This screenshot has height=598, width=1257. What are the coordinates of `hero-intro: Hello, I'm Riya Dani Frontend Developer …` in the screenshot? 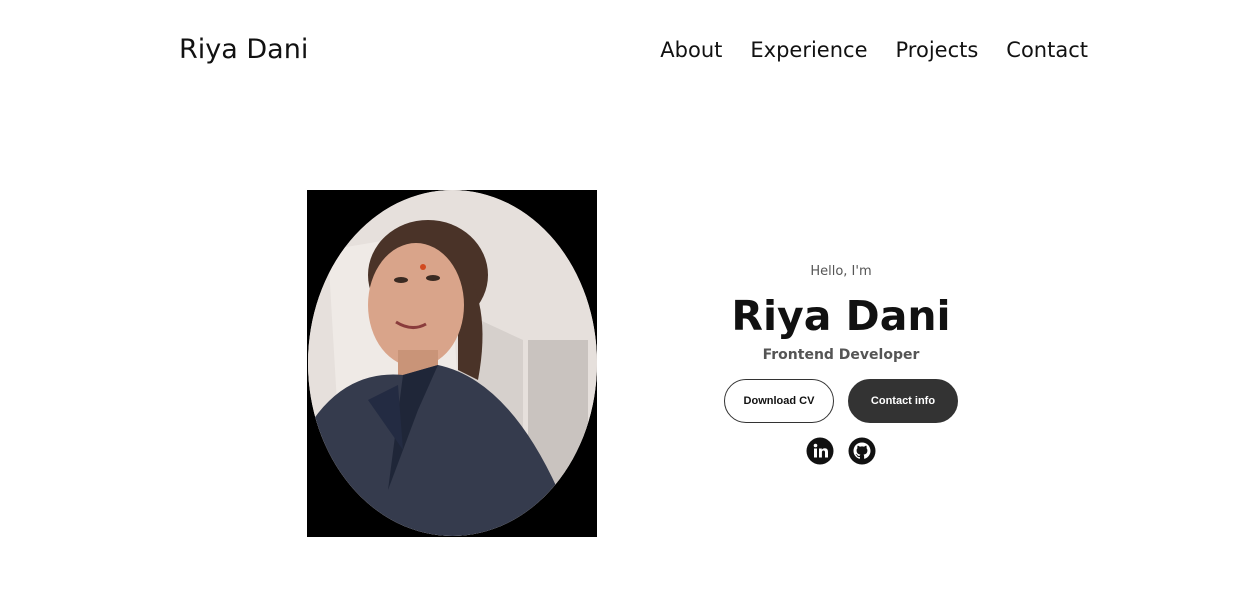 It's located at (841, 363).